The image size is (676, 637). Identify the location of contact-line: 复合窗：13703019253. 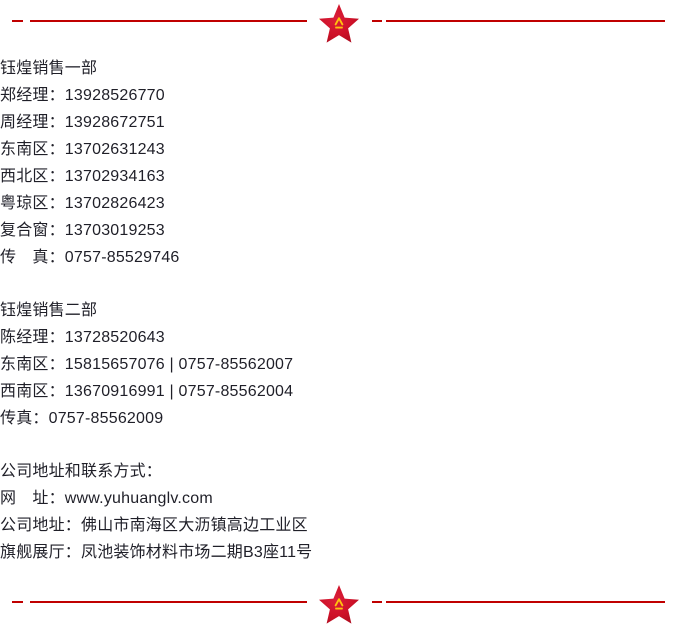
(82, 230).